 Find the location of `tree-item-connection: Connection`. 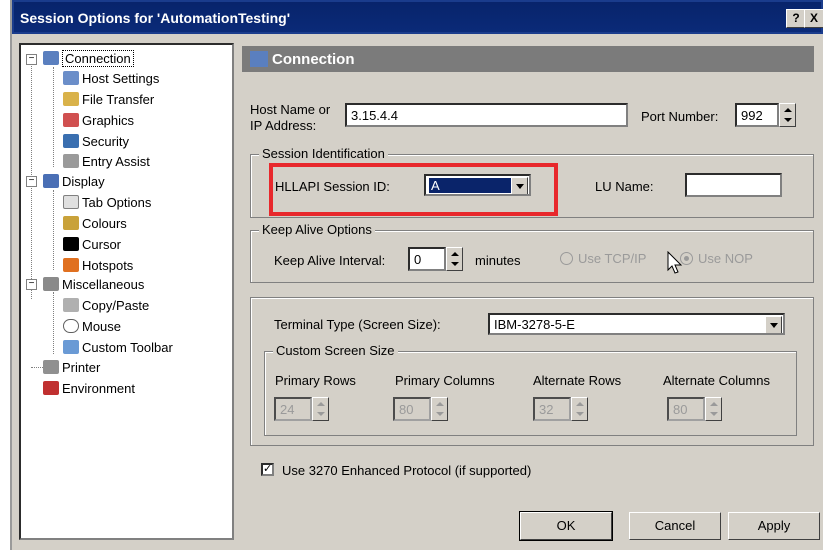

tree-item-connection: Connection is located at coordinates (88, 58).